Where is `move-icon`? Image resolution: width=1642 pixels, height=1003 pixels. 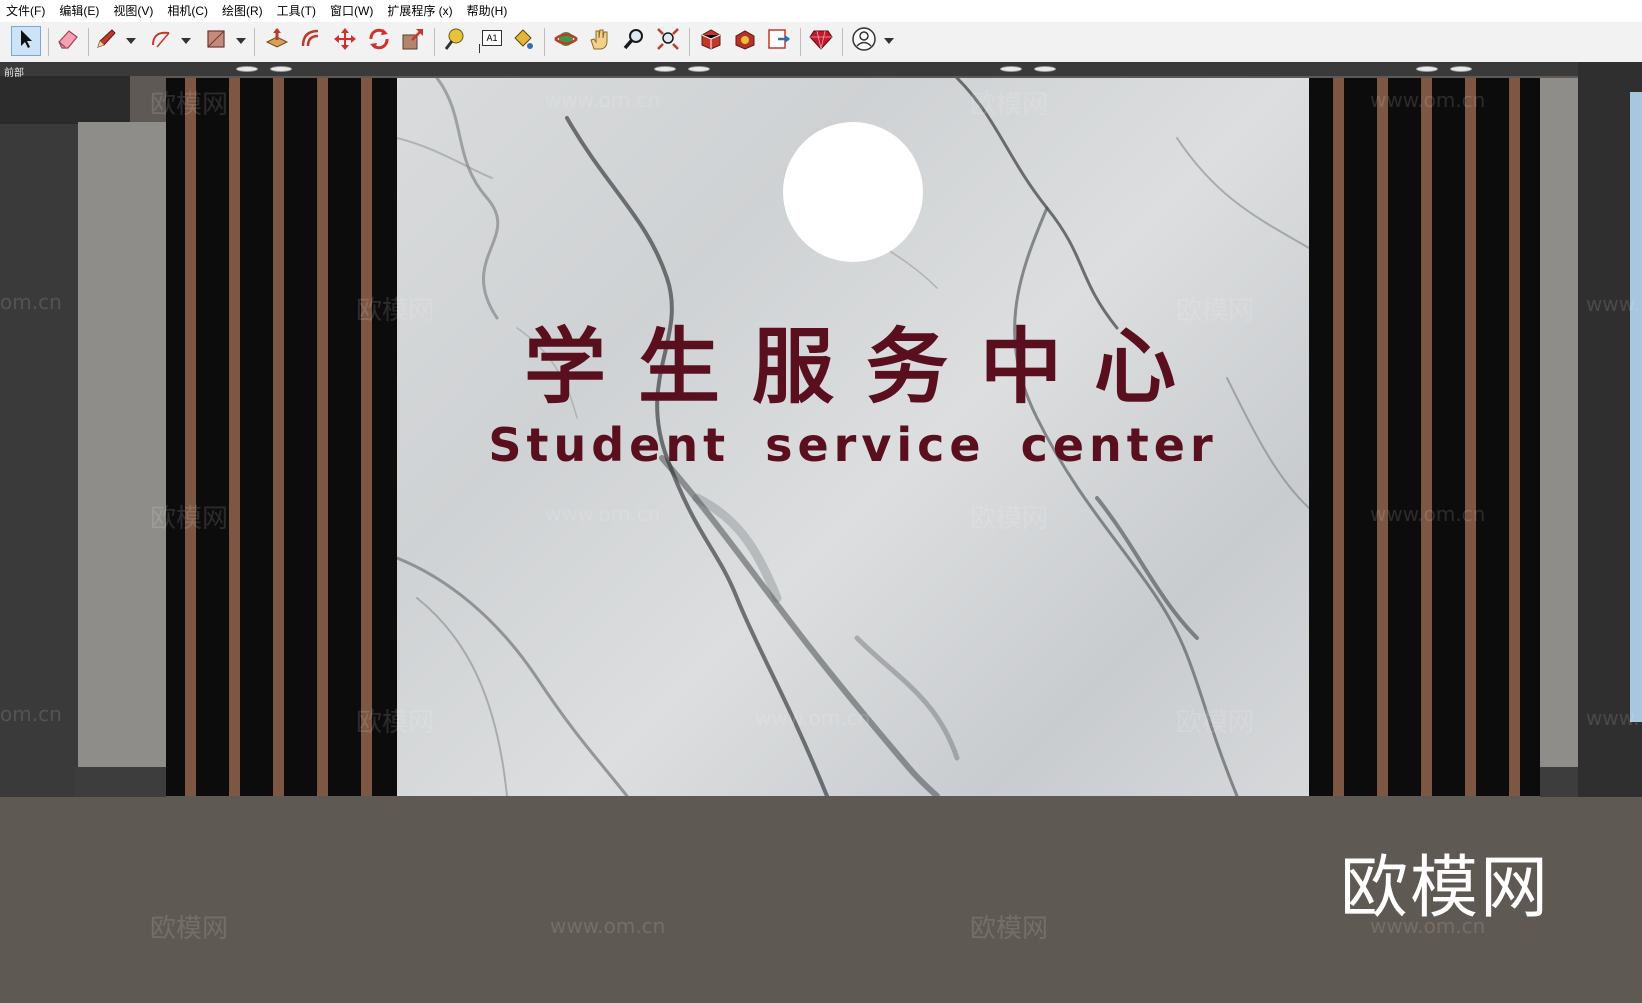
move-icon is located at coordinates (345, 41).